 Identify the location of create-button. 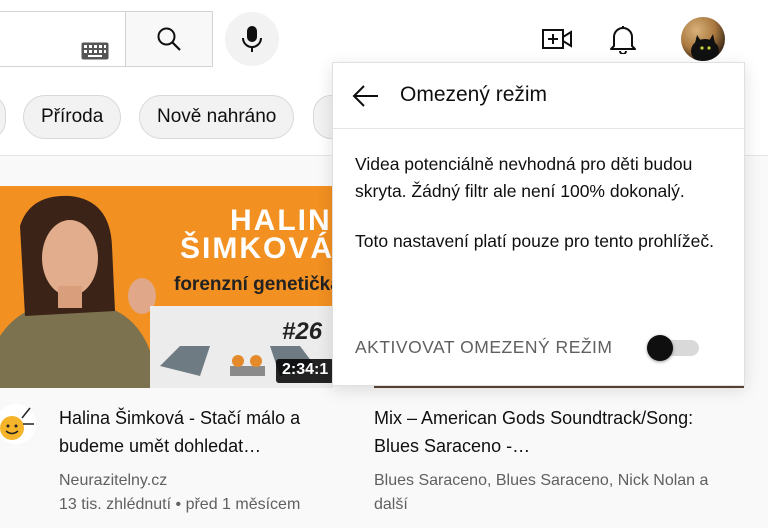
(557, 39).